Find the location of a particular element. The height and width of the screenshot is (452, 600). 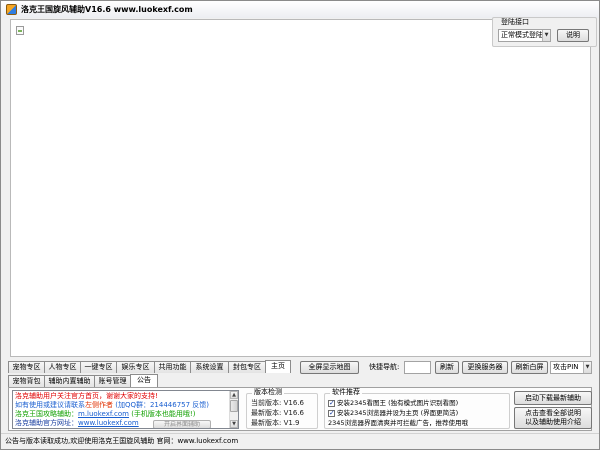

quick-nav-input is located at coordinates (417, 367).